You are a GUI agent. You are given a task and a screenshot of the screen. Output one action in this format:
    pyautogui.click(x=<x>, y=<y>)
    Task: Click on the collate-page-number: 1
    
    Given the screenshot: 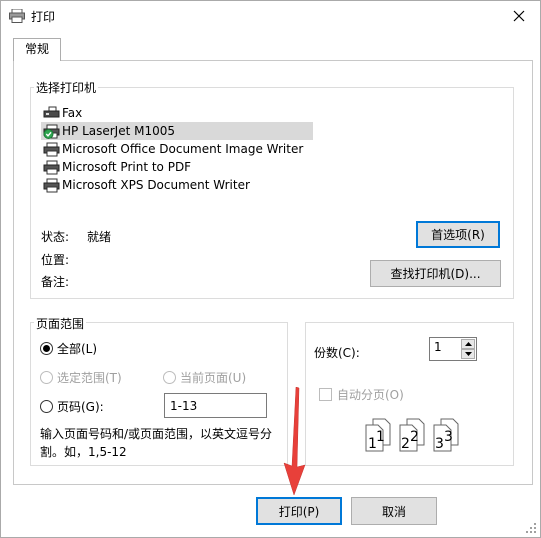 What is the action you would take?
    pyautogui.click(x=380, y=437)
    